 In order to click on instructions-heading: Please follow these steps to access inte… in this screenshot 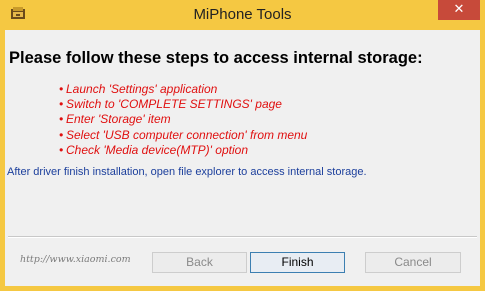, I will do `click(216, 58)`.